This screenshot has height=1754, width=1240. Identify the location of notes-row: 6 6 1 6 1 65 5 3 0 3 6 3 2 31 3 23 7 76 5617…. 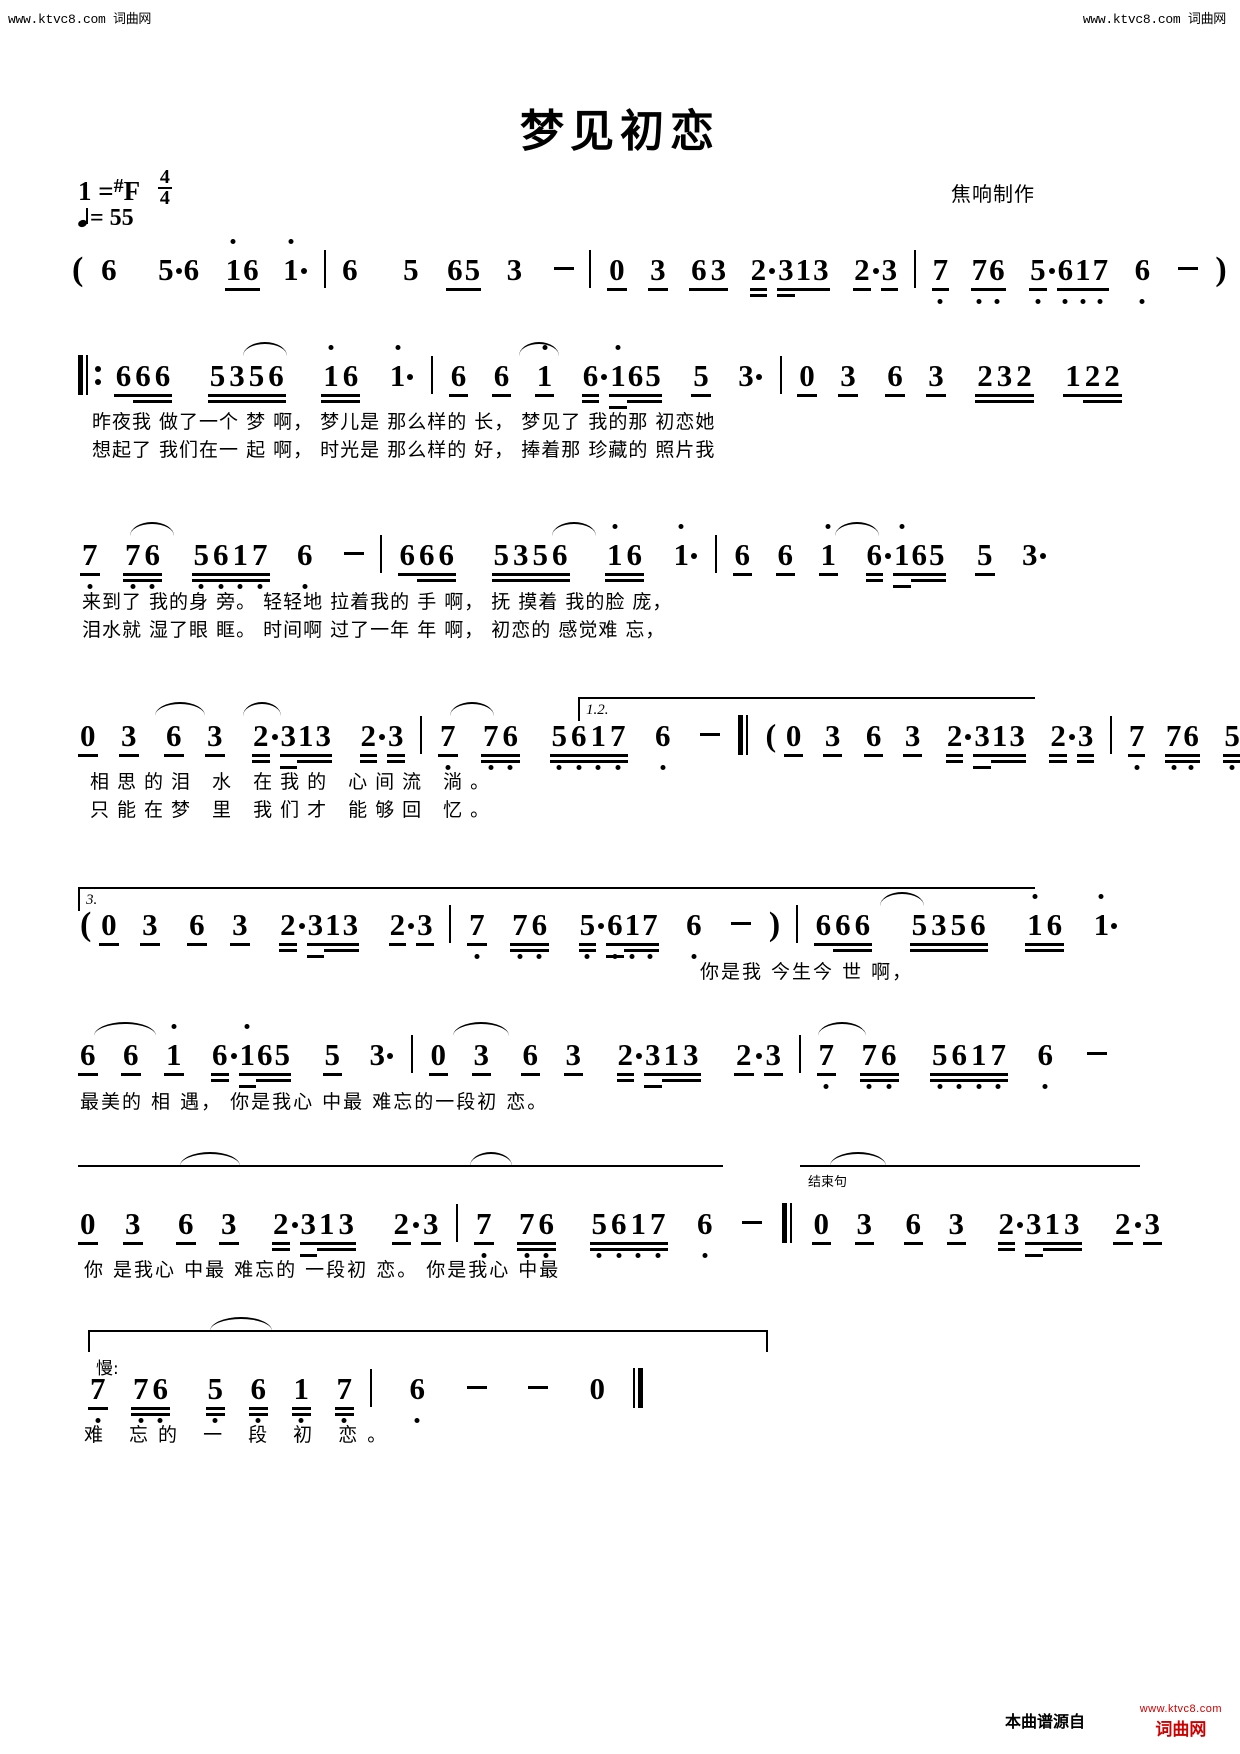
(620, 1055).